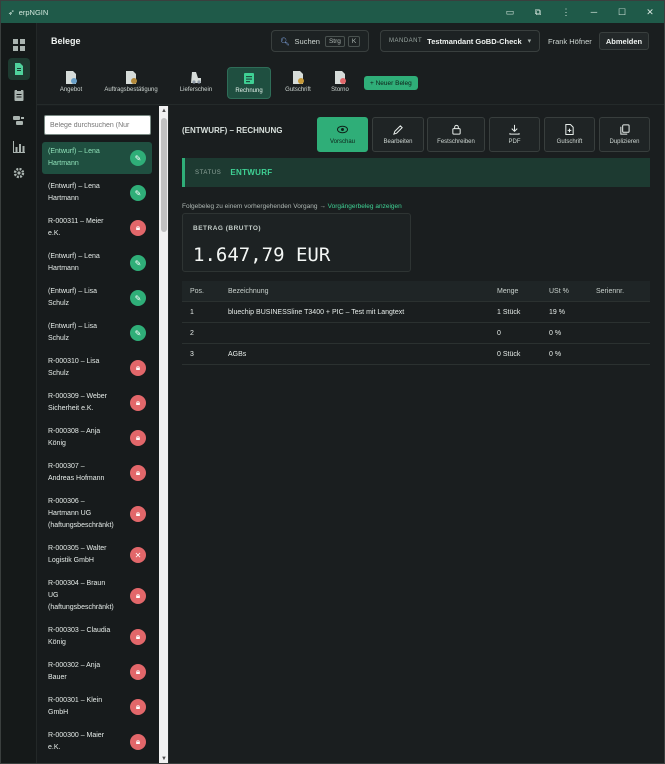 Image resolution: width=665 pixels, height=764 pixels. Describe the element at coordinates (320, 41) in the screenshot. I see `global-search-button: 🔍︎ Suchen Strg K` at that location.